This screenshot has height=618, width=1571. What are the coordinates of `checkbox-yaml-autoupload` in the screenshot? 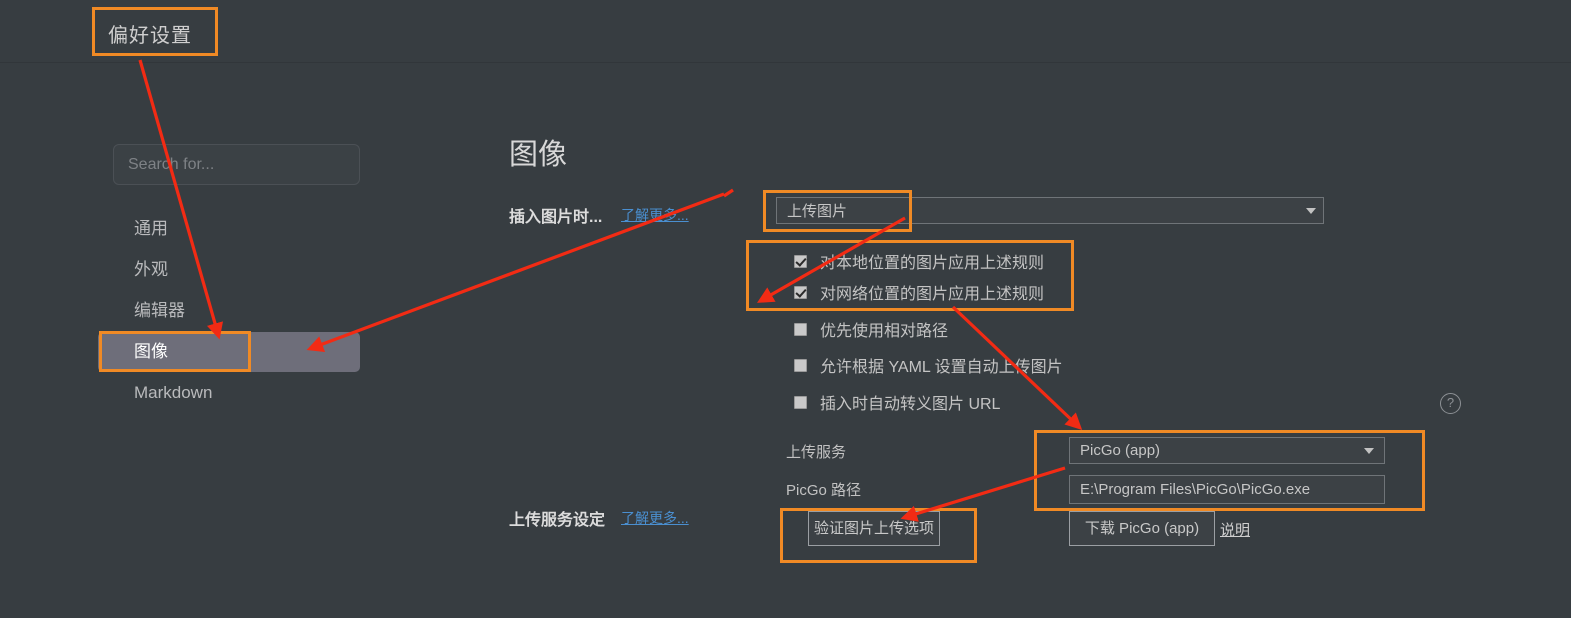 It's located at (800, 365).